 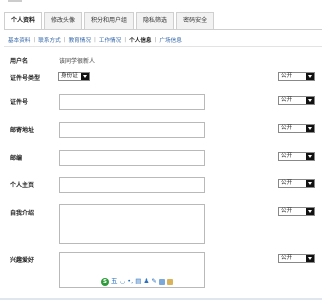 I want to click on zipcode-label: 邮编, so click(x=16, y=158).